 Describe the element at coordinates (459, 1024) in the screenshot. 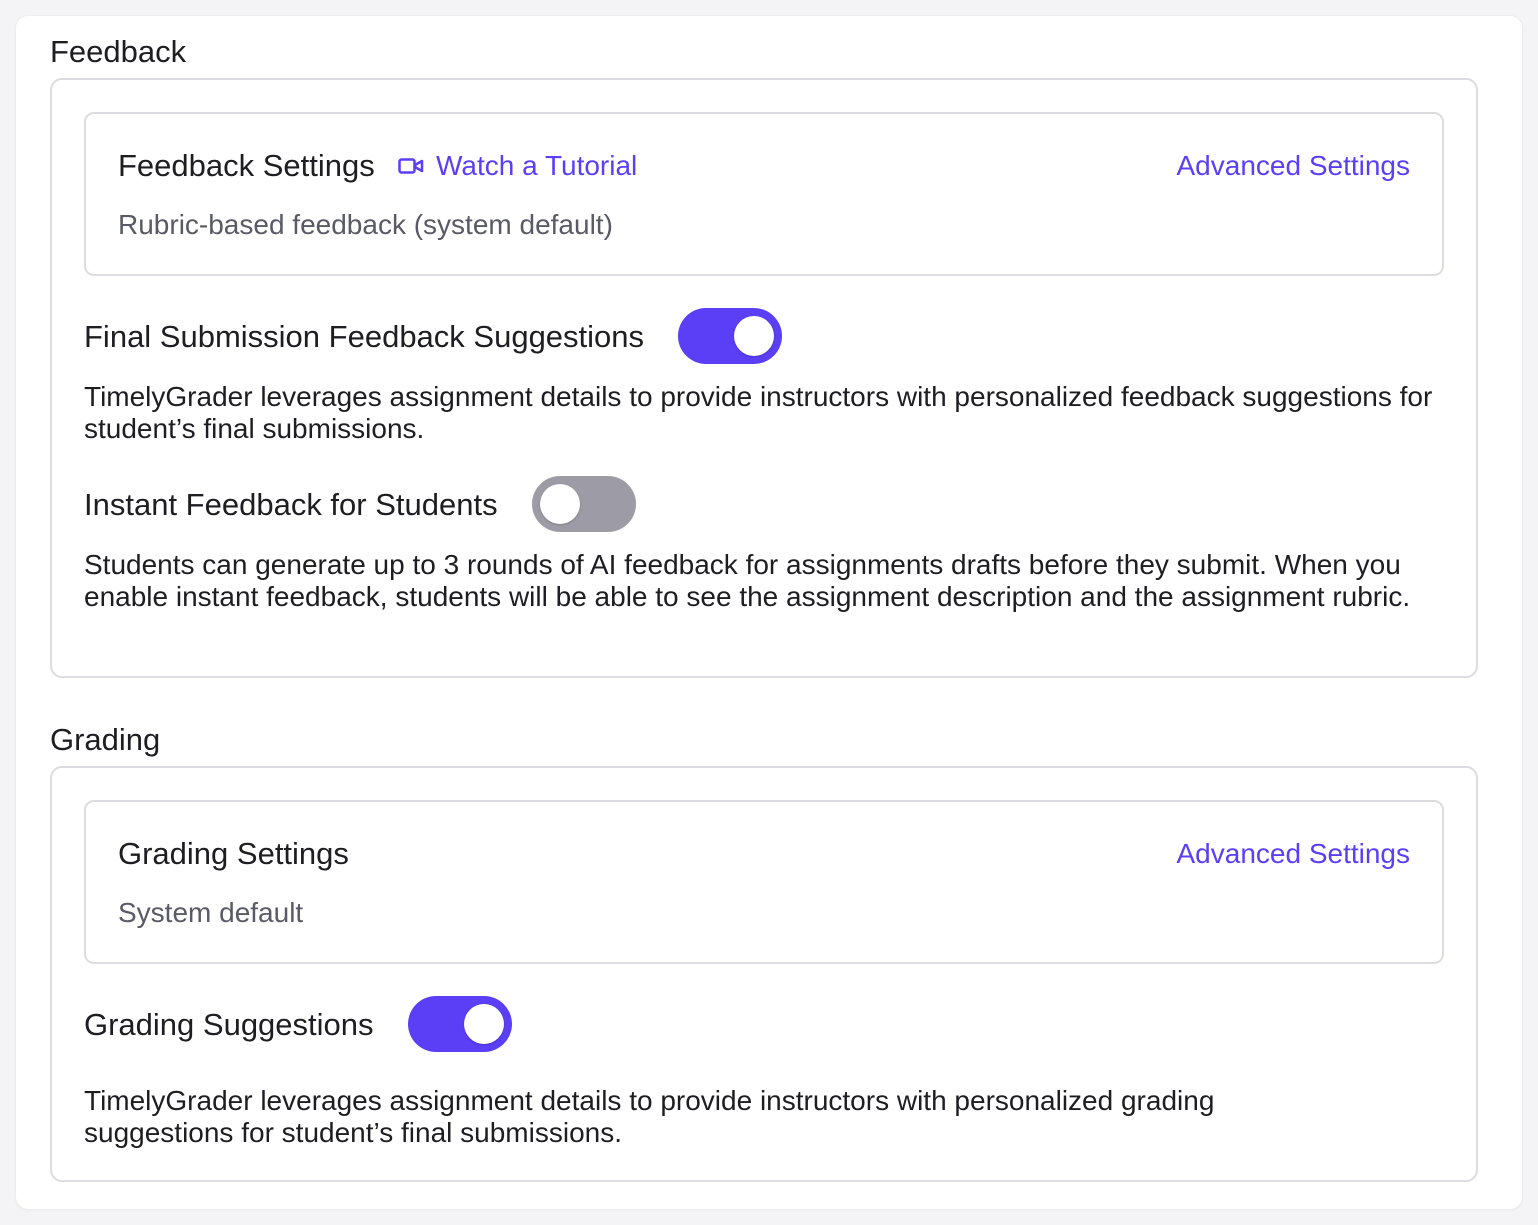

I see `grading-suggestions-toggle` at that location.